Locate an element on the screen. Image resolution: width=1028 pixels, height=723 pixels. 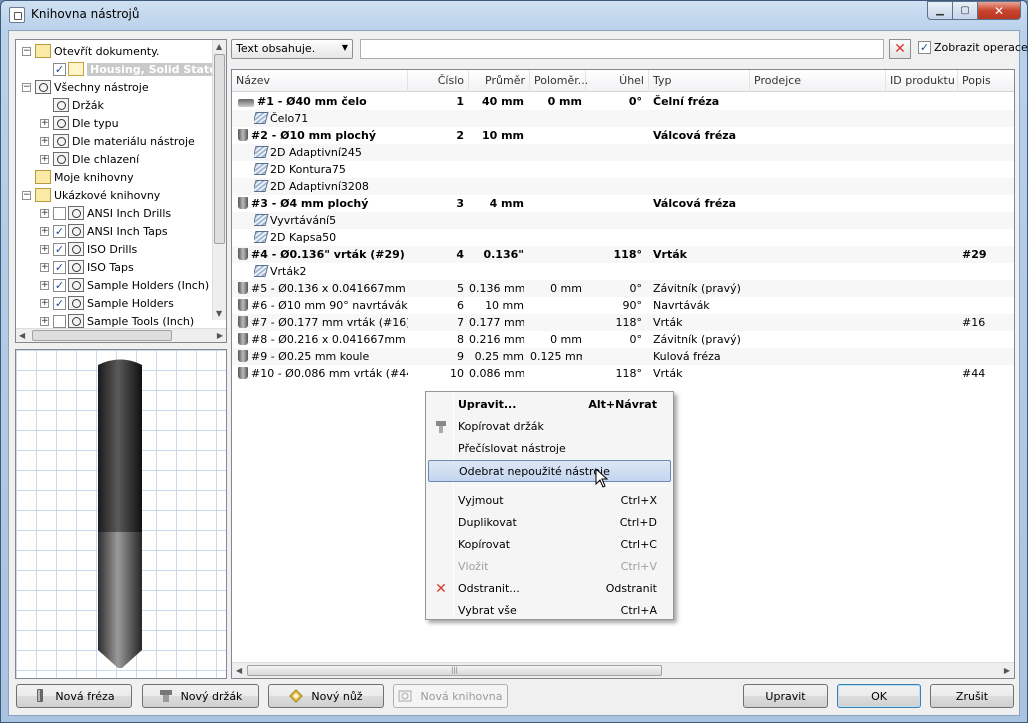
tree-item: + ✓ ISO Taps is located at coordinates (87, 267).